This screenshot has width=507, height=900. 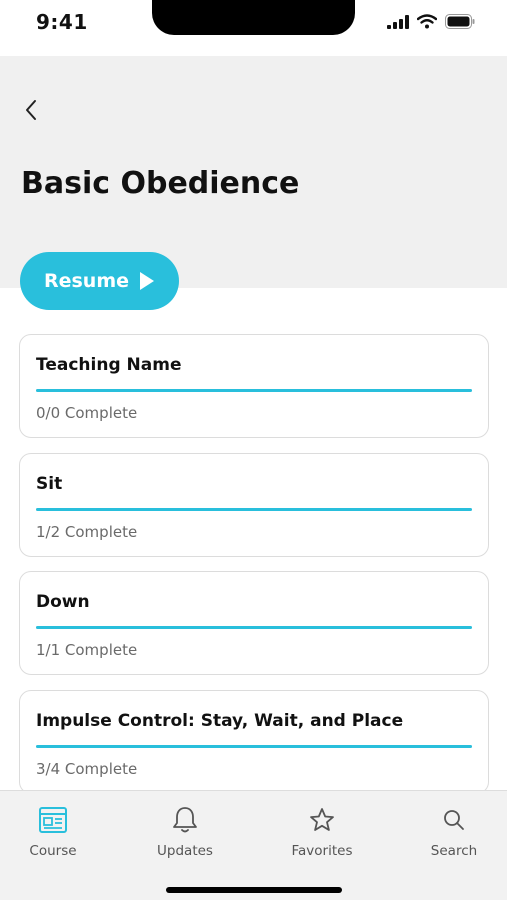 I want to click on cellular-signal-icon, so click(x=398, y=23).